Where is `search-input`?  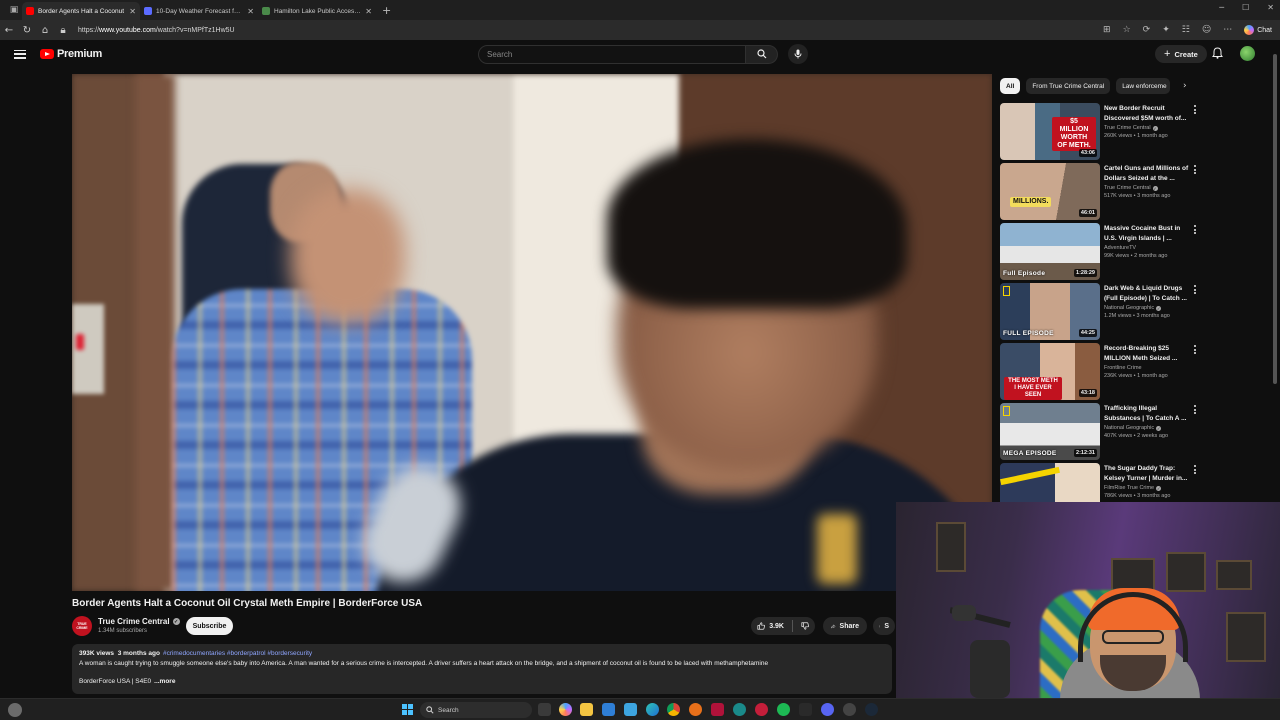
search-input is located at coordinates (612, 54).